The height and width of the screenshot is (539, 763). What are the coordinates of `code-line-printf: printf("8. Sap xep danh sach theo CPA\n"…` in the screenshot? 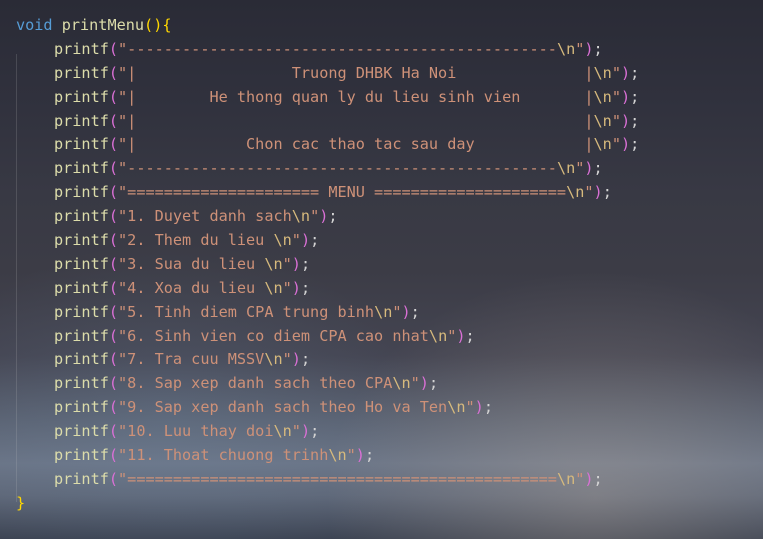 It's located at (381, 384).